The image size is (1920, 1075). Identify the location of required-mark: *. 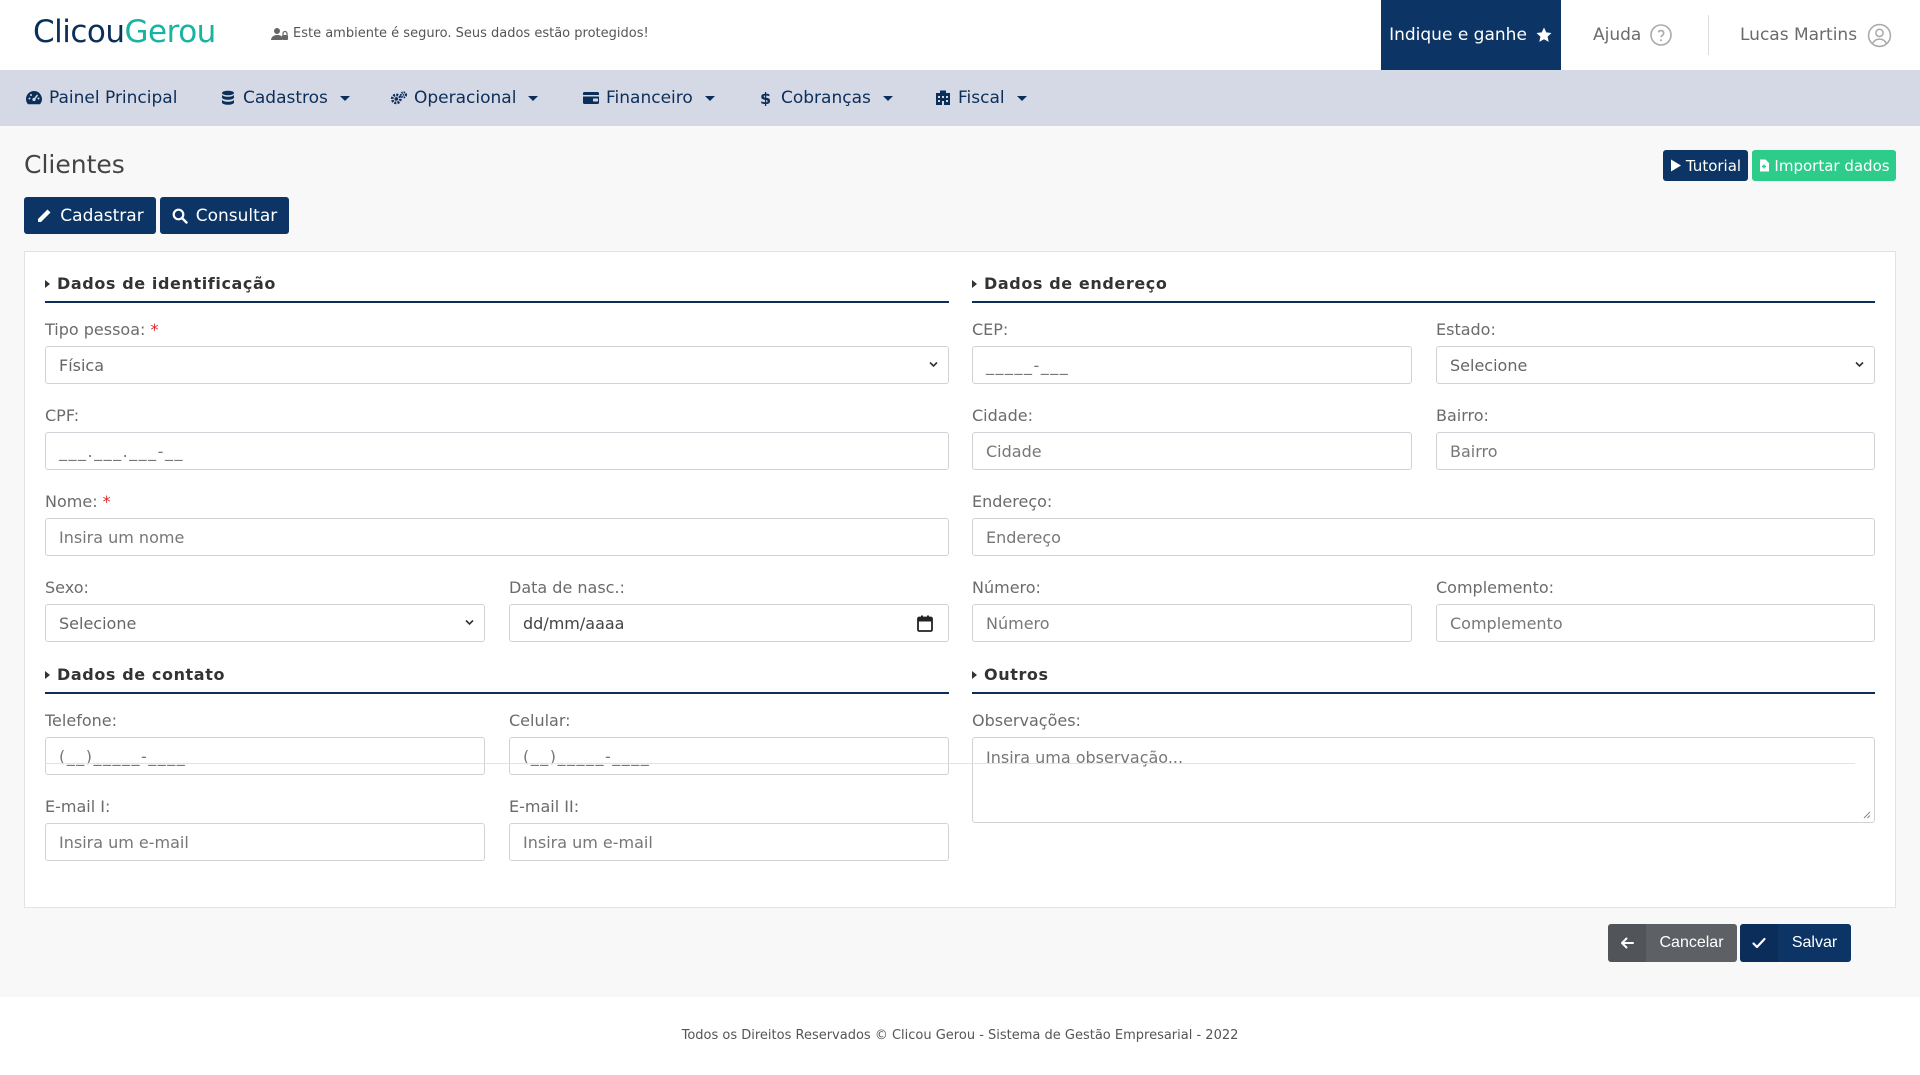
(106, 501).